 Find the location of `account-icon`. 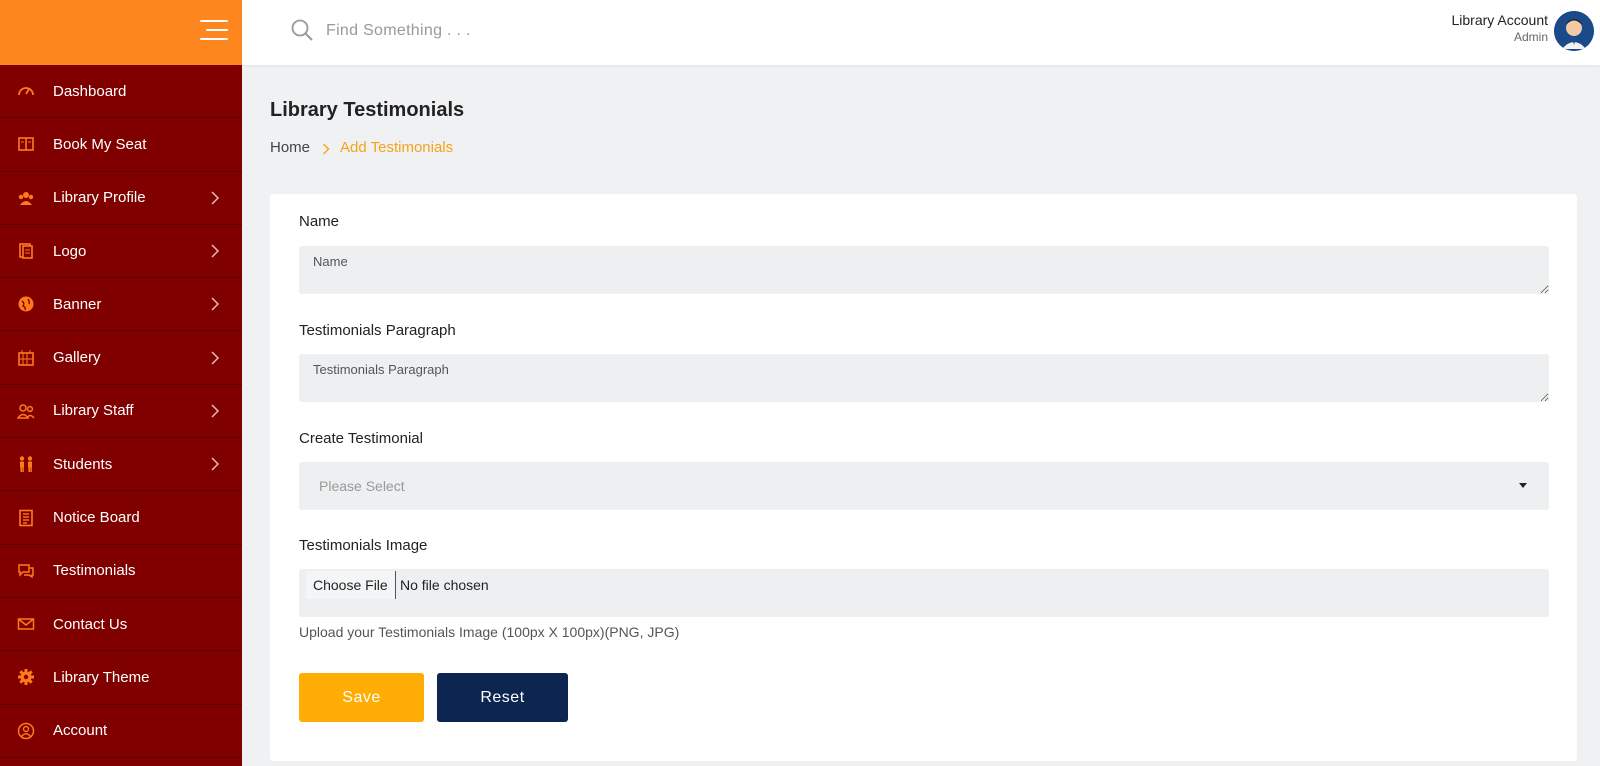

account-icon is located at coordinates (26, 731).